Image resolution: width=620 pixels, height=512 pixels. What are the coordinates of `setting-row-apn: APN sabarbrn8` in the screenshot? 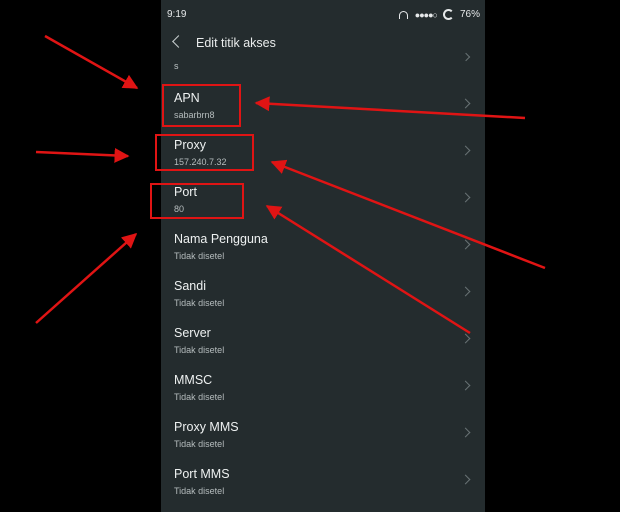 It's located at (323, 103).